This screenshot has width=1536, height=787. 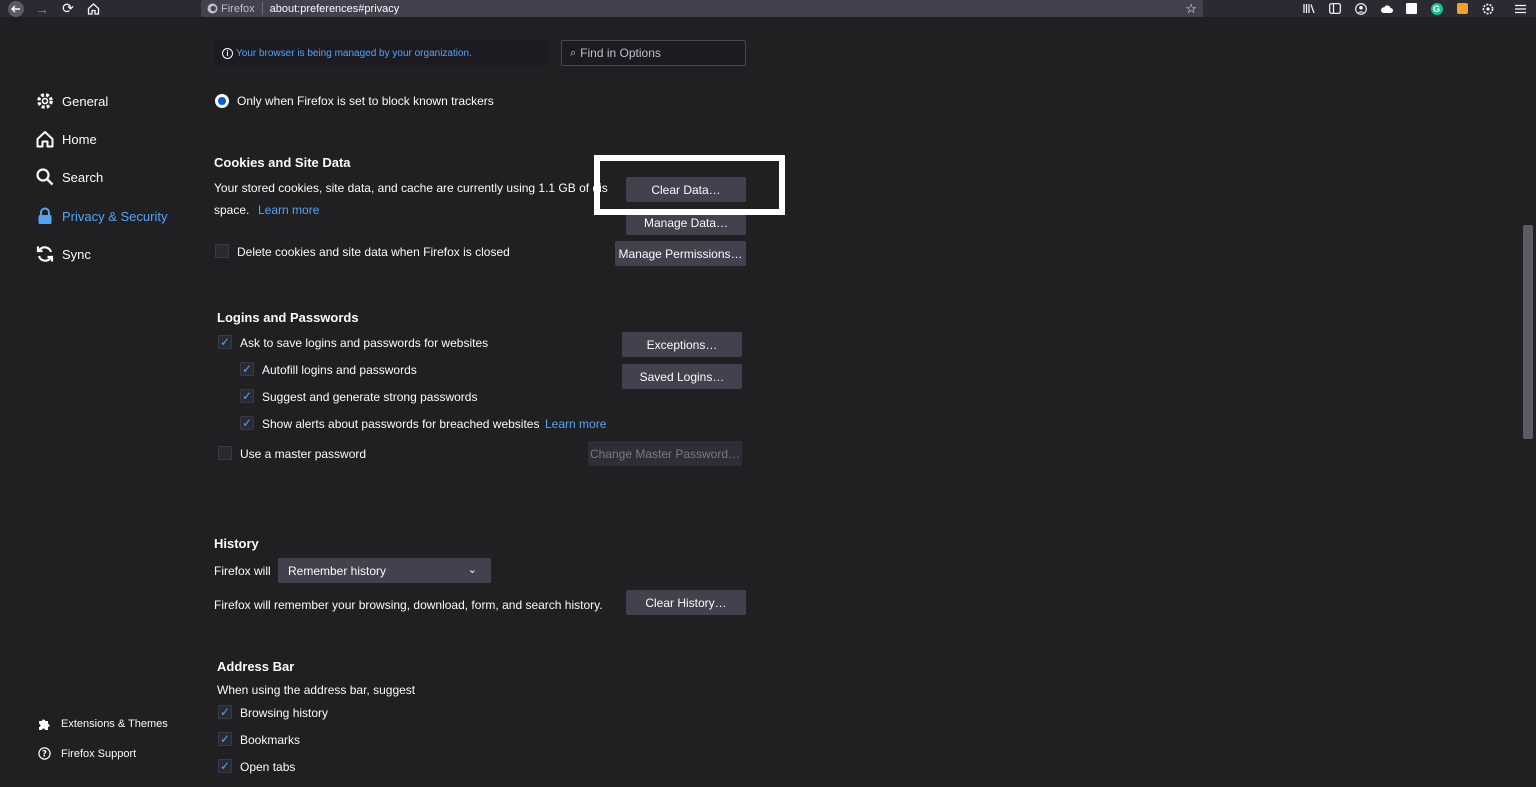 I want to click on tracking-radio, so click(x=222, y=101).